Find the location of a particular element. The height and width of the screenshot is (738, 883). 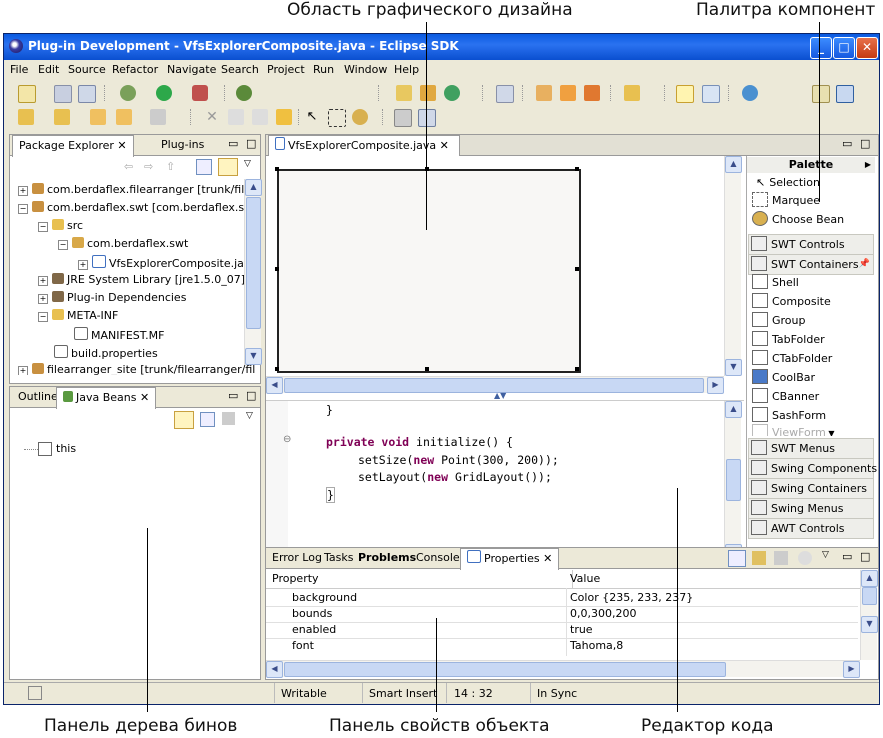

save-icon is located at coordinates (63, 94).